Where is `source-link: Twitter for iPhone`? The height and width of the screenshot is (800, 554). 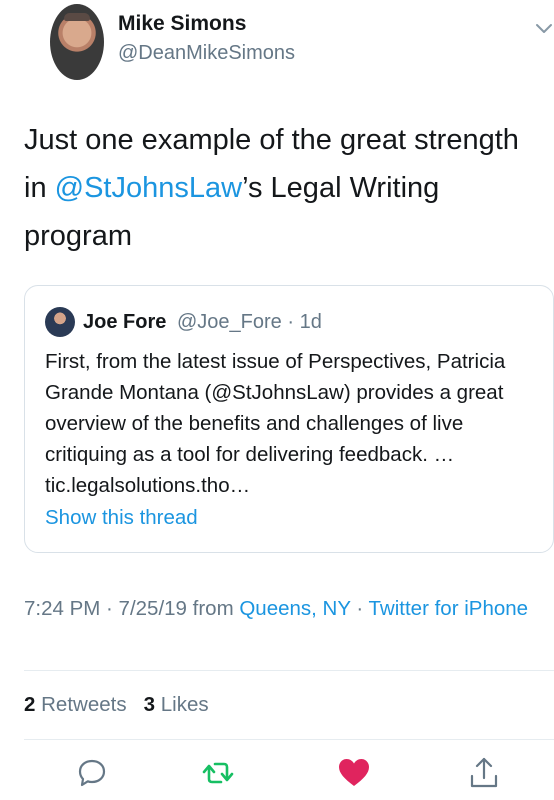 source-link: Twitter for iPhone is located at coordinates (449, 608).